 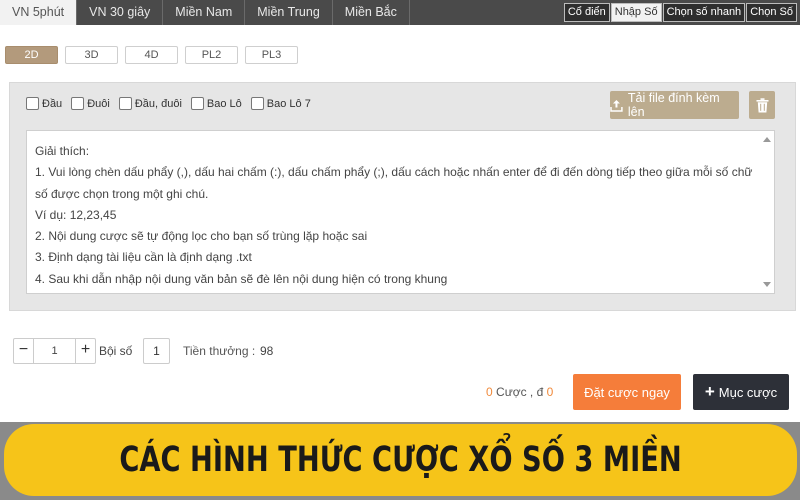 I want to click on upload-file-button: Tải file đính kèm lên, so click(x=674, y=105).